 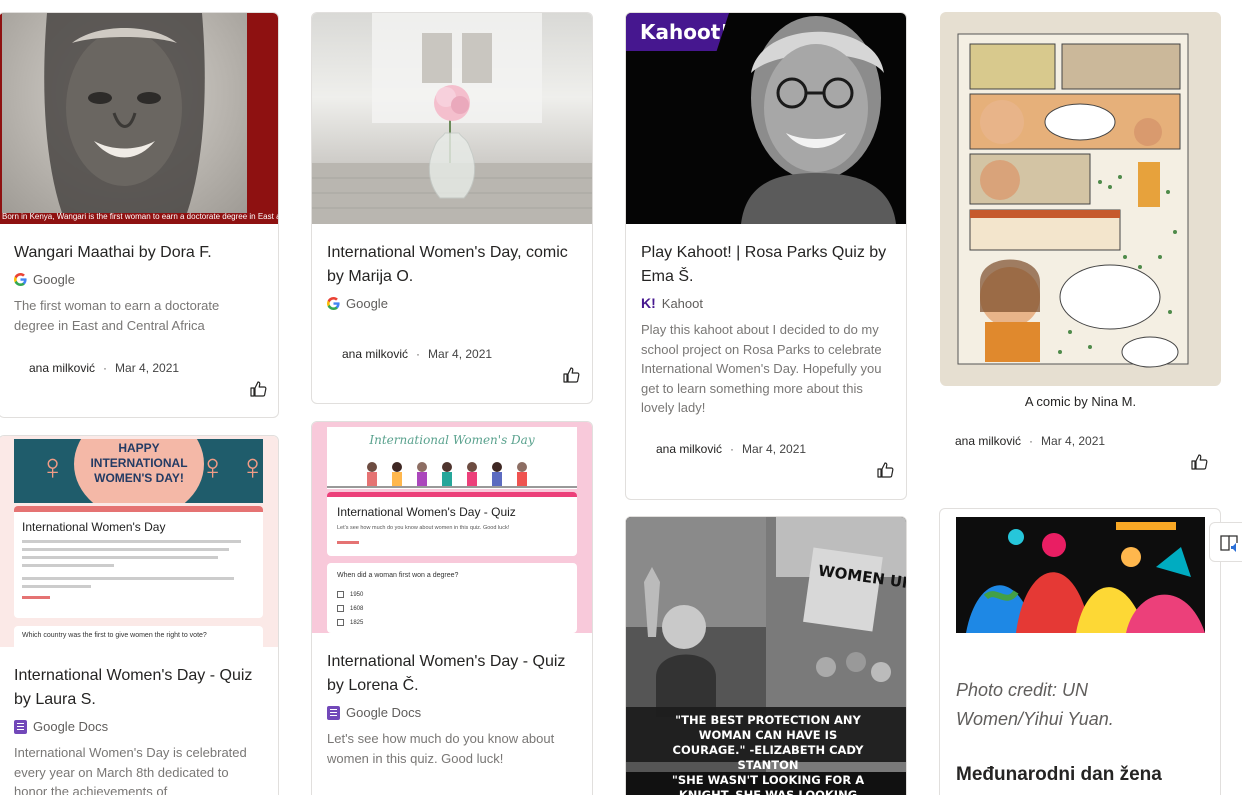 What do you see at coordinates (452, 475) in the screenshot?
I see `women-illustration` at bounding box center [452, 475].